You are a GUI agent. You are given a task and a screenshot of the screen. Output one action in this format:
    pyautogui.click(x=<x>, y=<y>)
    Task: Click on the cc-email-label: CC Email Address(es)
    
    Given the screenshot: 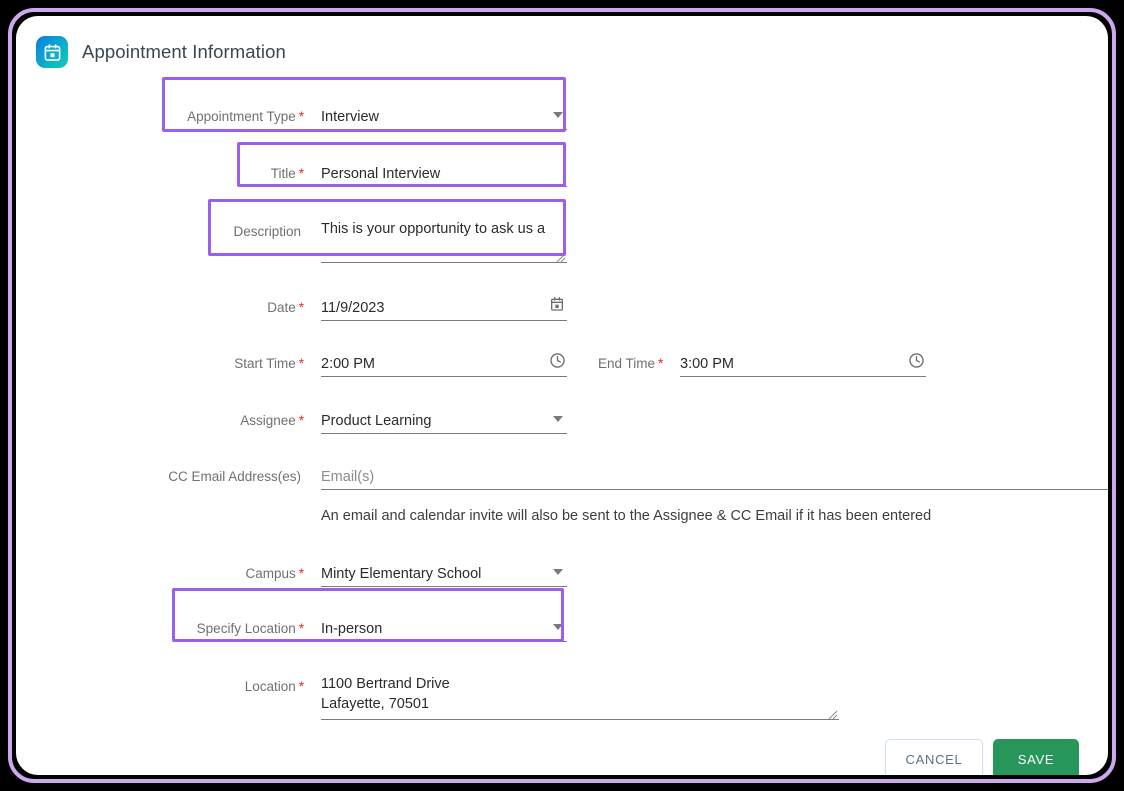 What is the action you would take?
    pyautogui.click(x=235, y=475)
    